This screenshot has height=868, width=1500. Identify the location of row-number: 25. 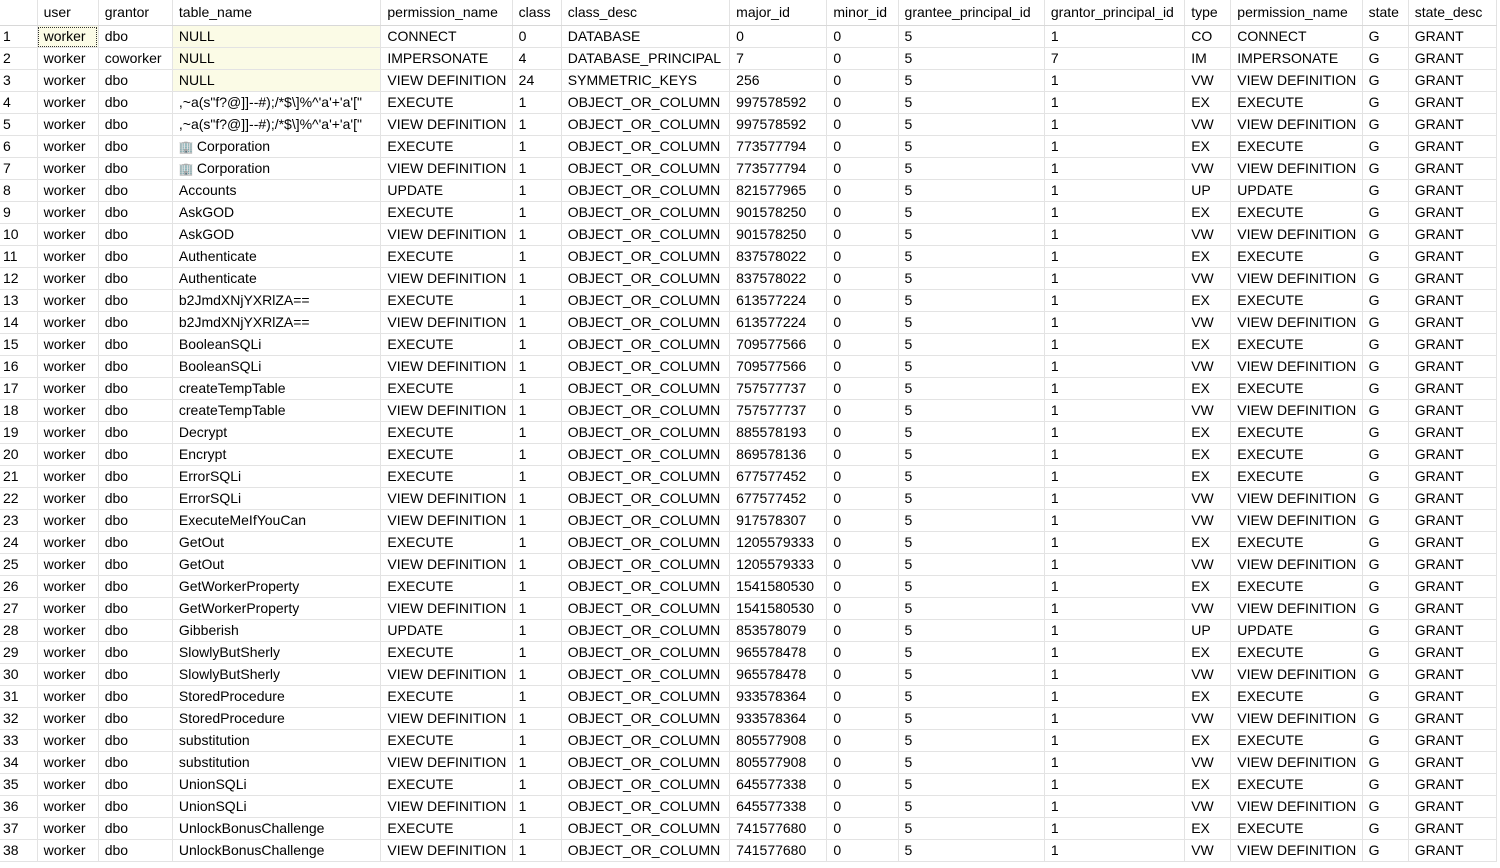
(19, 564).